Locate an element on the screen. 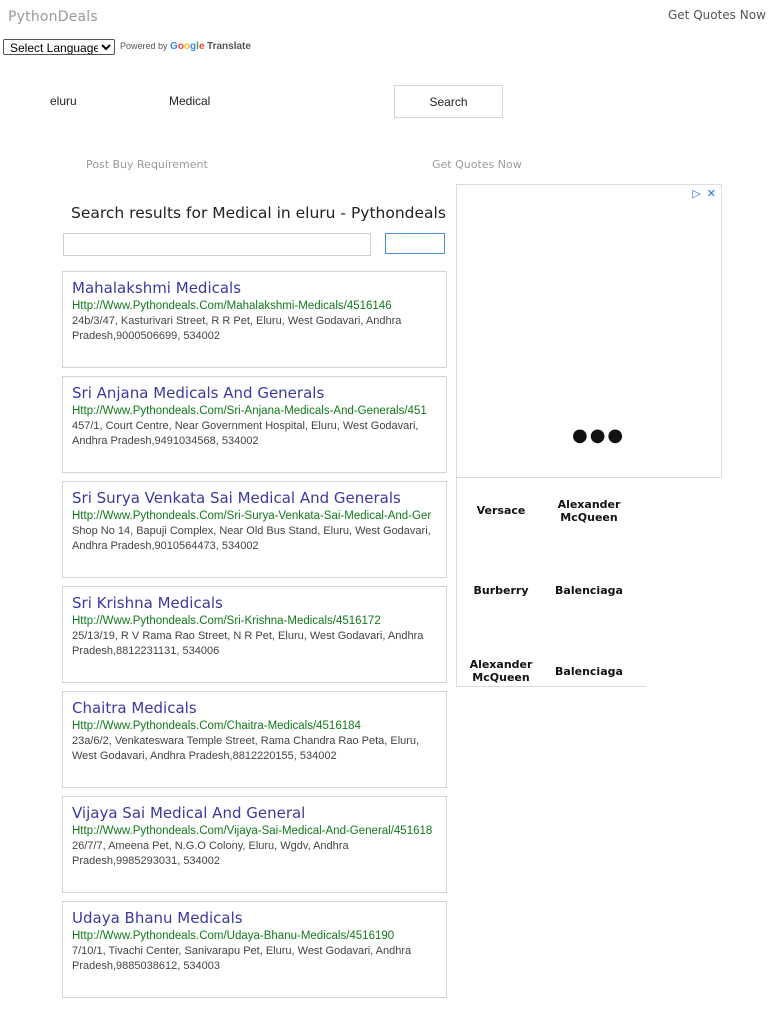 Image resolution: width=768 pixels, height=1024 pixels. ad-frame: ▷ ✕ ●●● is located at coordinates (589, 331).